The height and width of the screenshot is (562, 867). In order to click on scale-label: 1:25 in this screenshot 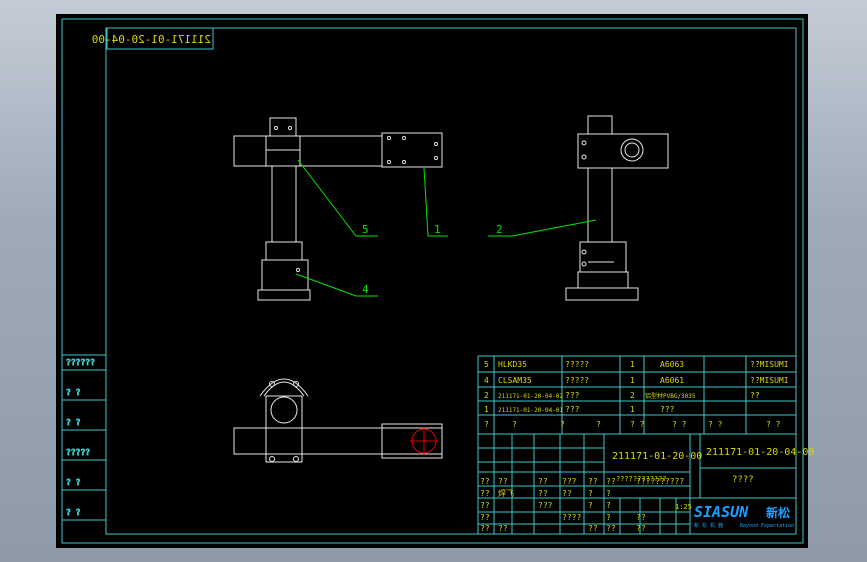, I will do `click(683, 507)`.